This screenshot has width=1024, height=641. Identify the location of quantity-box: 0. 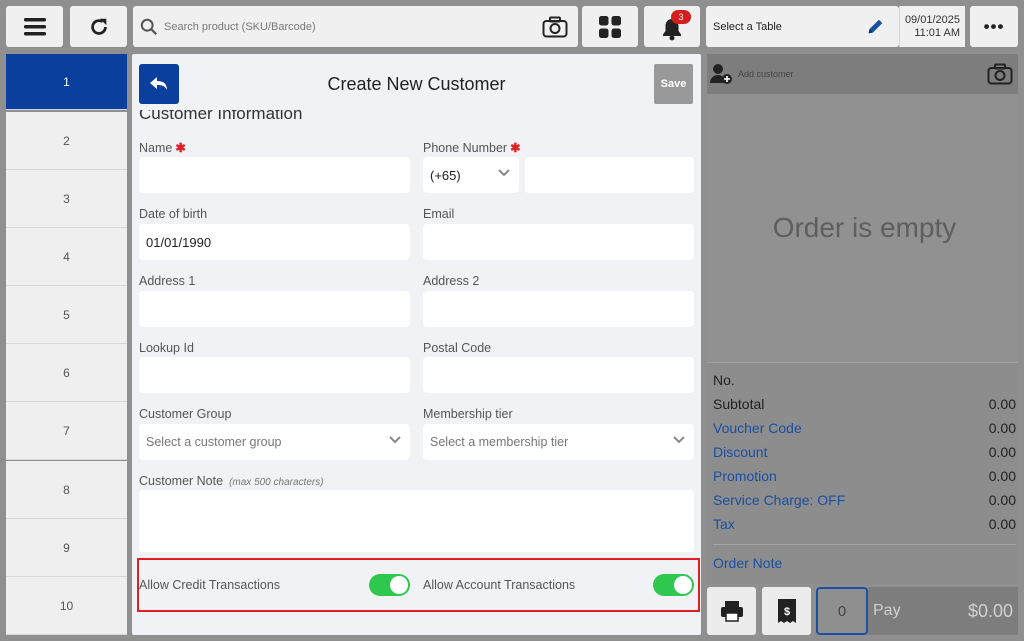
(842, 611).